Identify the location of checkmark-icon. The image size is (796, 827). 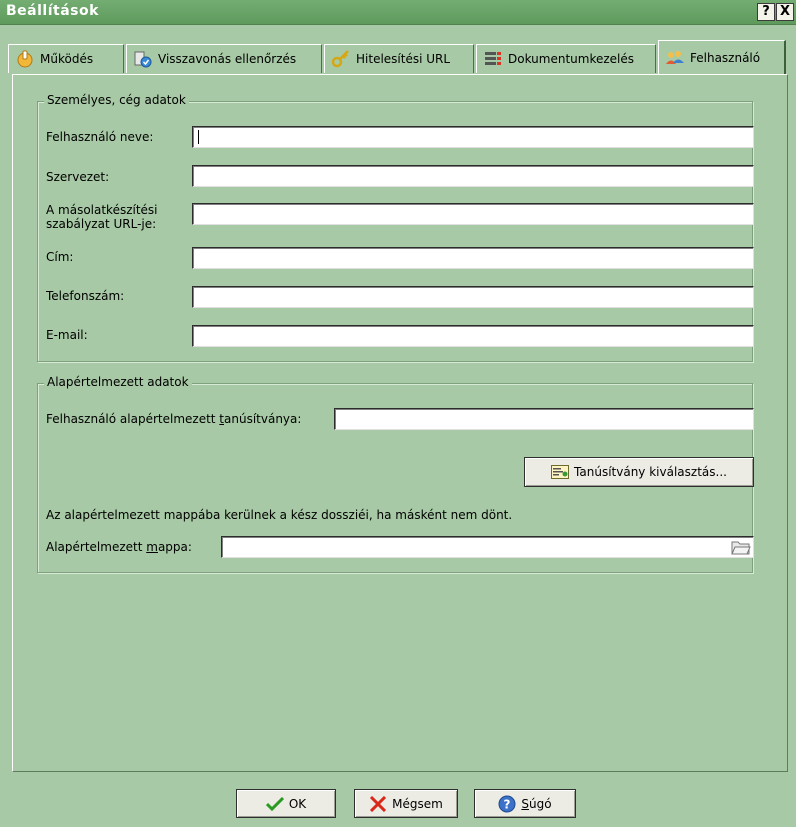
(274, 803).